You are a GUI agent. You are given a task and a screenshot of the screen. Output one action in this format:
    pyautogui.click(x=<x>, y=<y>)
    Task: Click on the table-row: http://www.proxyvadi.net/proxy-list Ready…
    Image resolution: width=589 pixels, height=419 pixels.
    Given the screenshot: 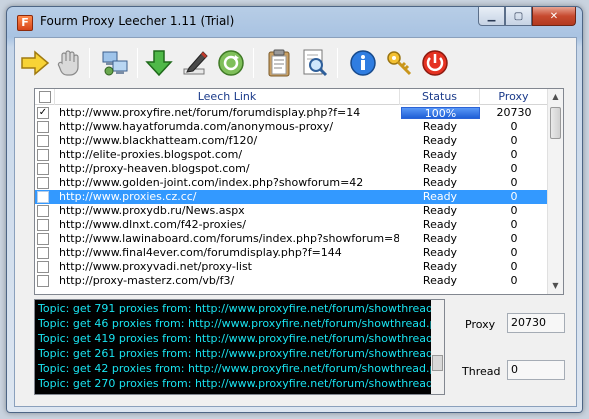 What is the action you would take?
    pyautogui.click(x=291, y=267)
    